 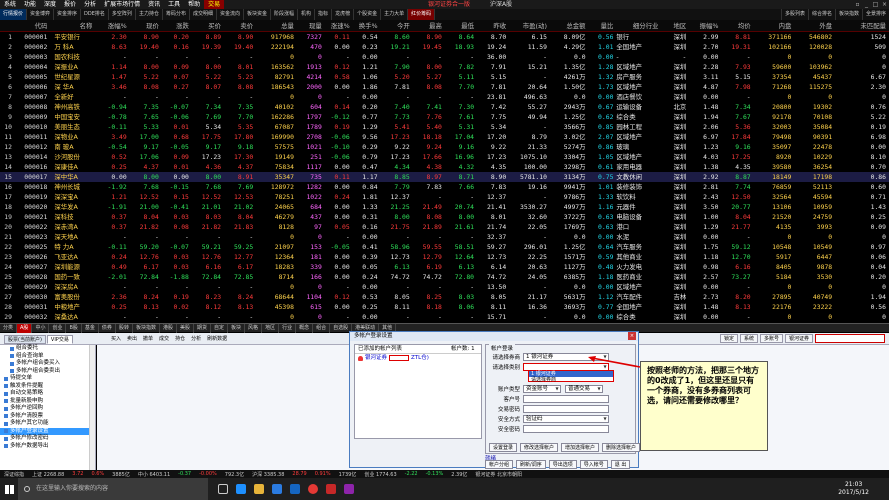 What do you see at coordinates (41, 328) in the screenshot?
I see `market-tab: 中小` at bounding box center [41, 328].